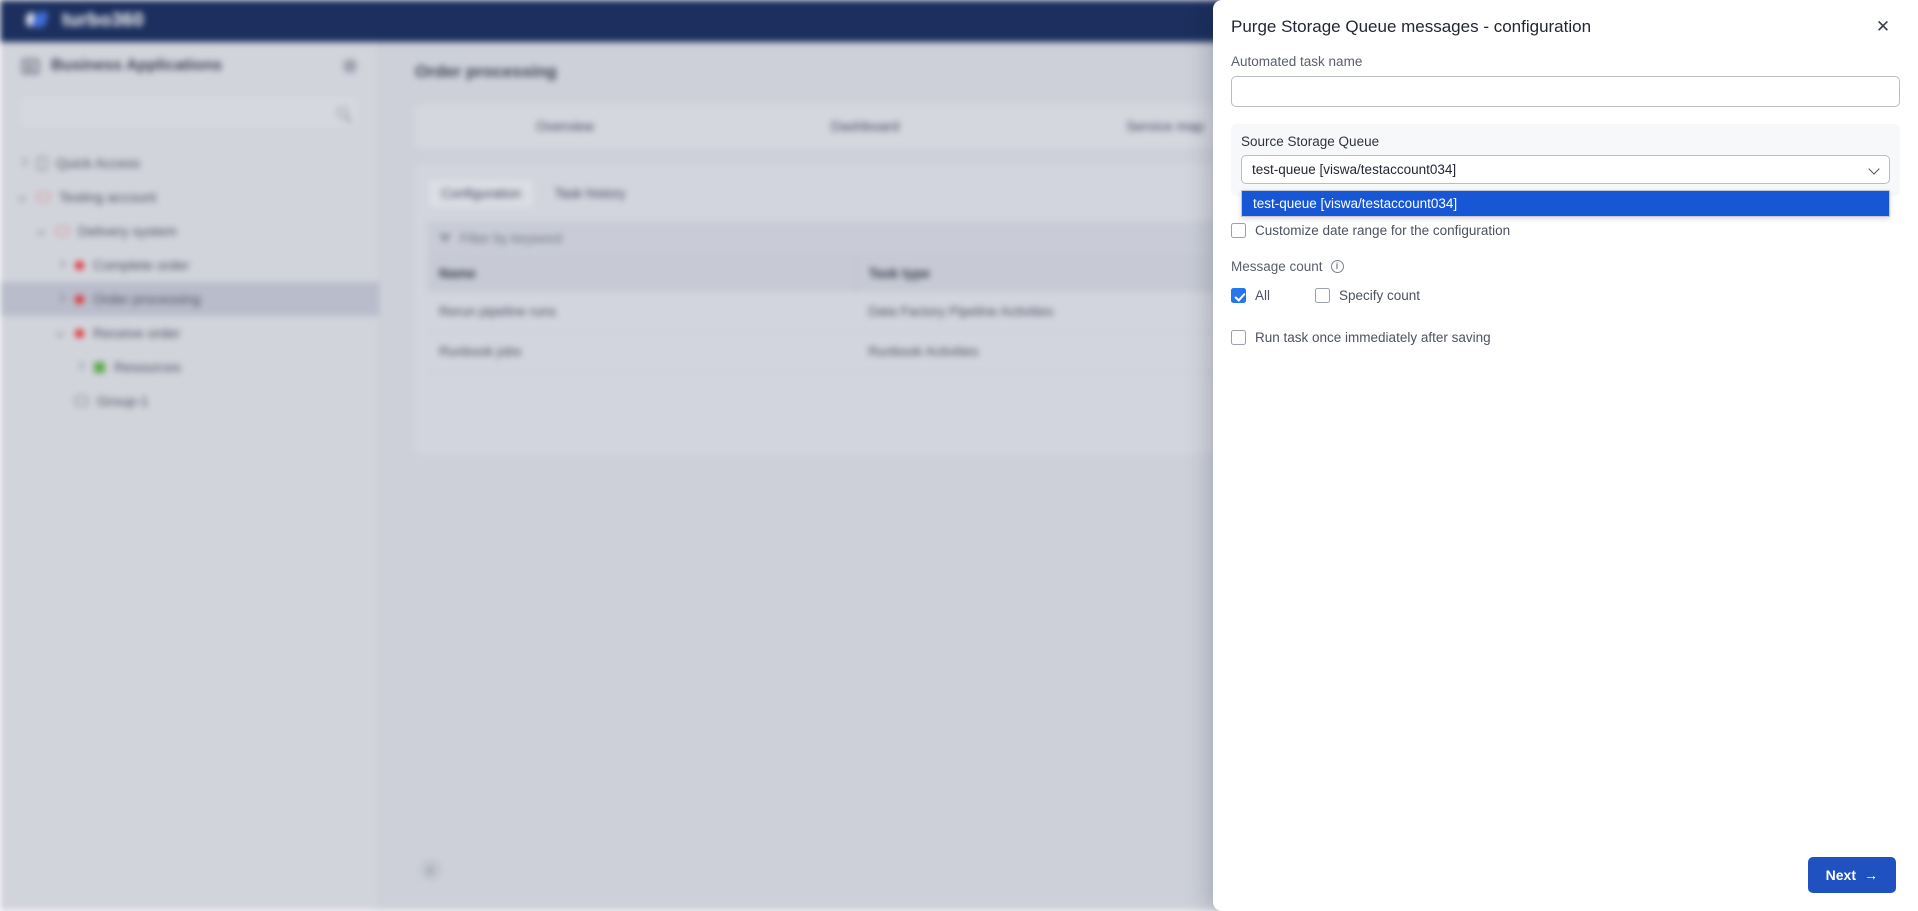 The height and width of the screenshot is (911, 1918). What do you see at coordinates (1840, 875) in the screenshot?
I see `next-button-label: Next` at bounding box center [1840, 875].